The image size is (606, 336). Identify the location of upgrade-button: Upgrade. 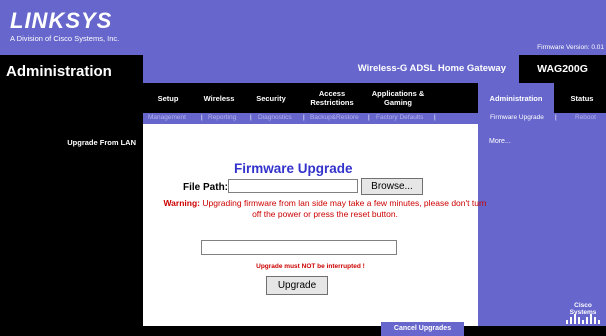
(297, 285).